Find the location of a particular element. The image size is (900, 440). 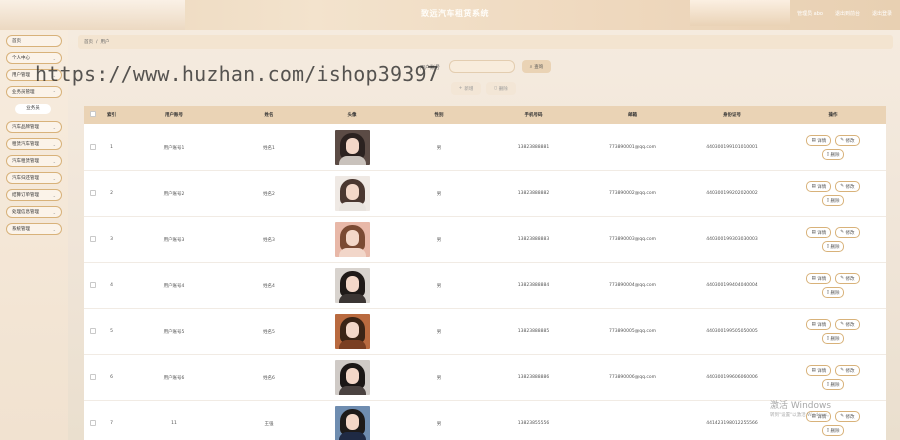

sidebar-item-car-return: 汽车归还管理 ⌄ is located at coordinates (34, 178).